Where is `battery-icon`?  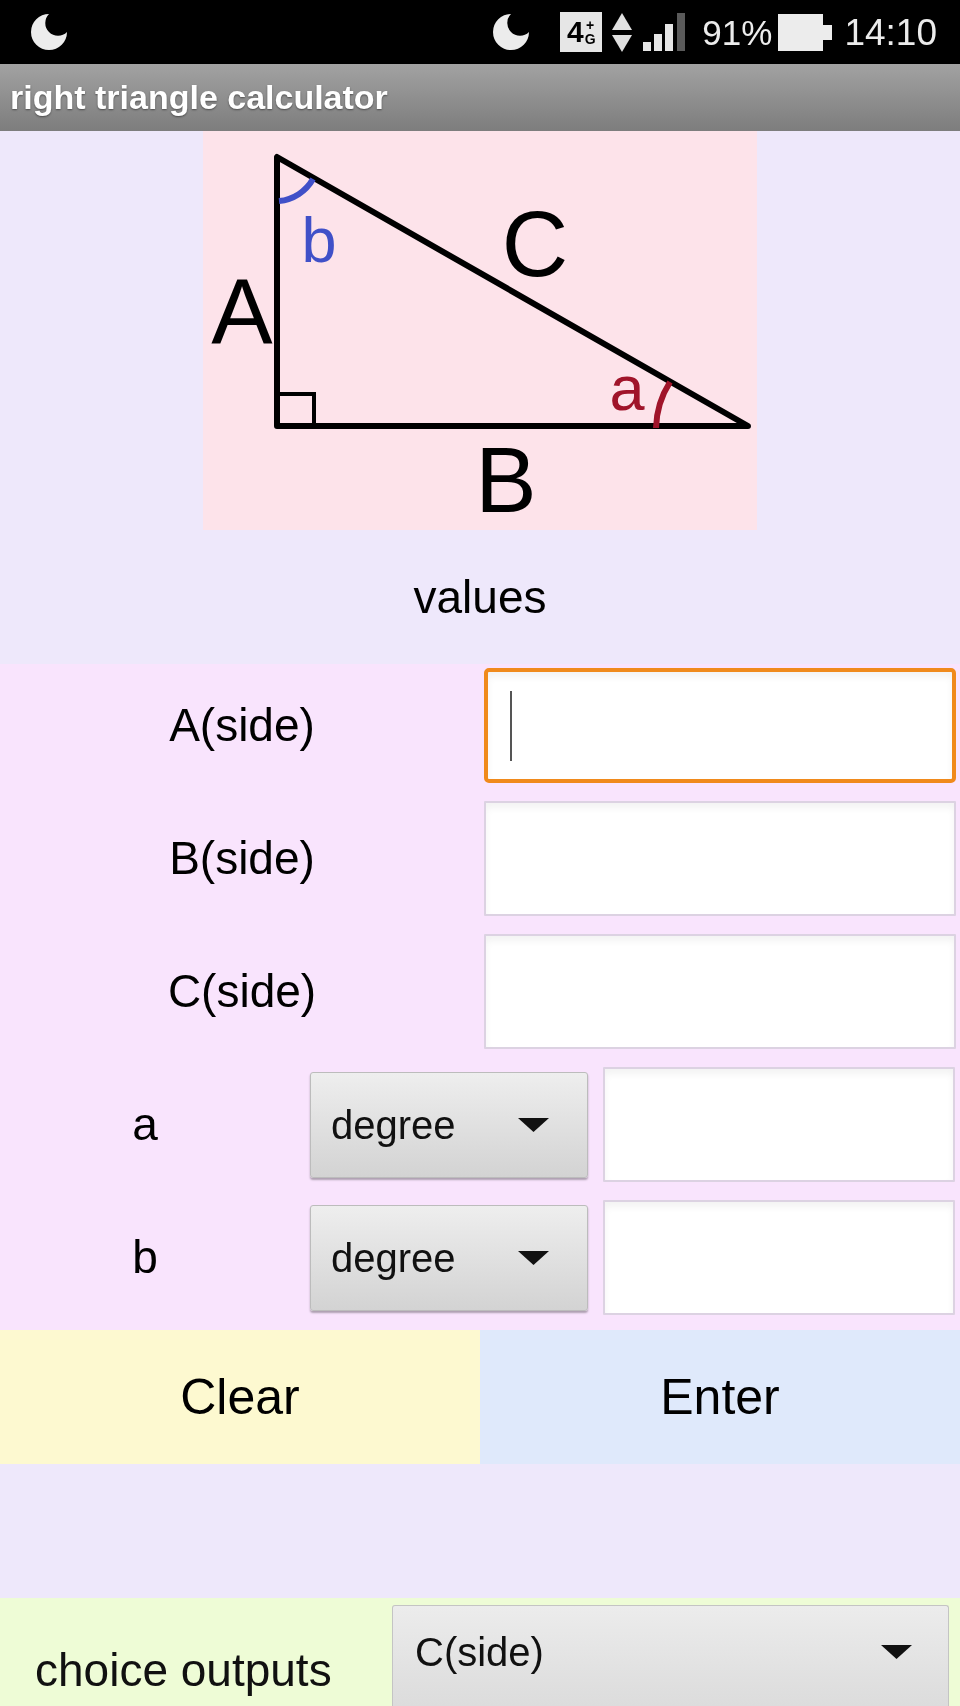
battery-icon is located at coordinates (805, 32).